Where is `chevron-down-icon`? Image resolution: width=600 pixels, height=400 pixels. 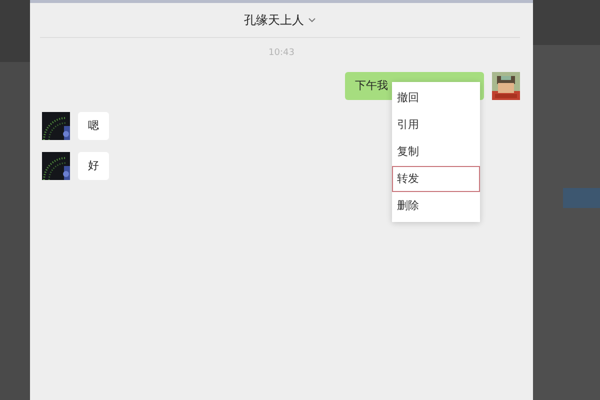
chevron-down-icon is located at coordinates (312, 20).